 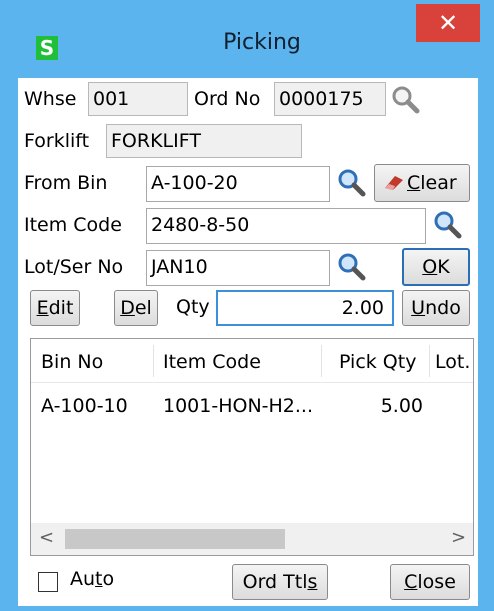 I want to click on close-accel: C, so click(x=411, y=582).